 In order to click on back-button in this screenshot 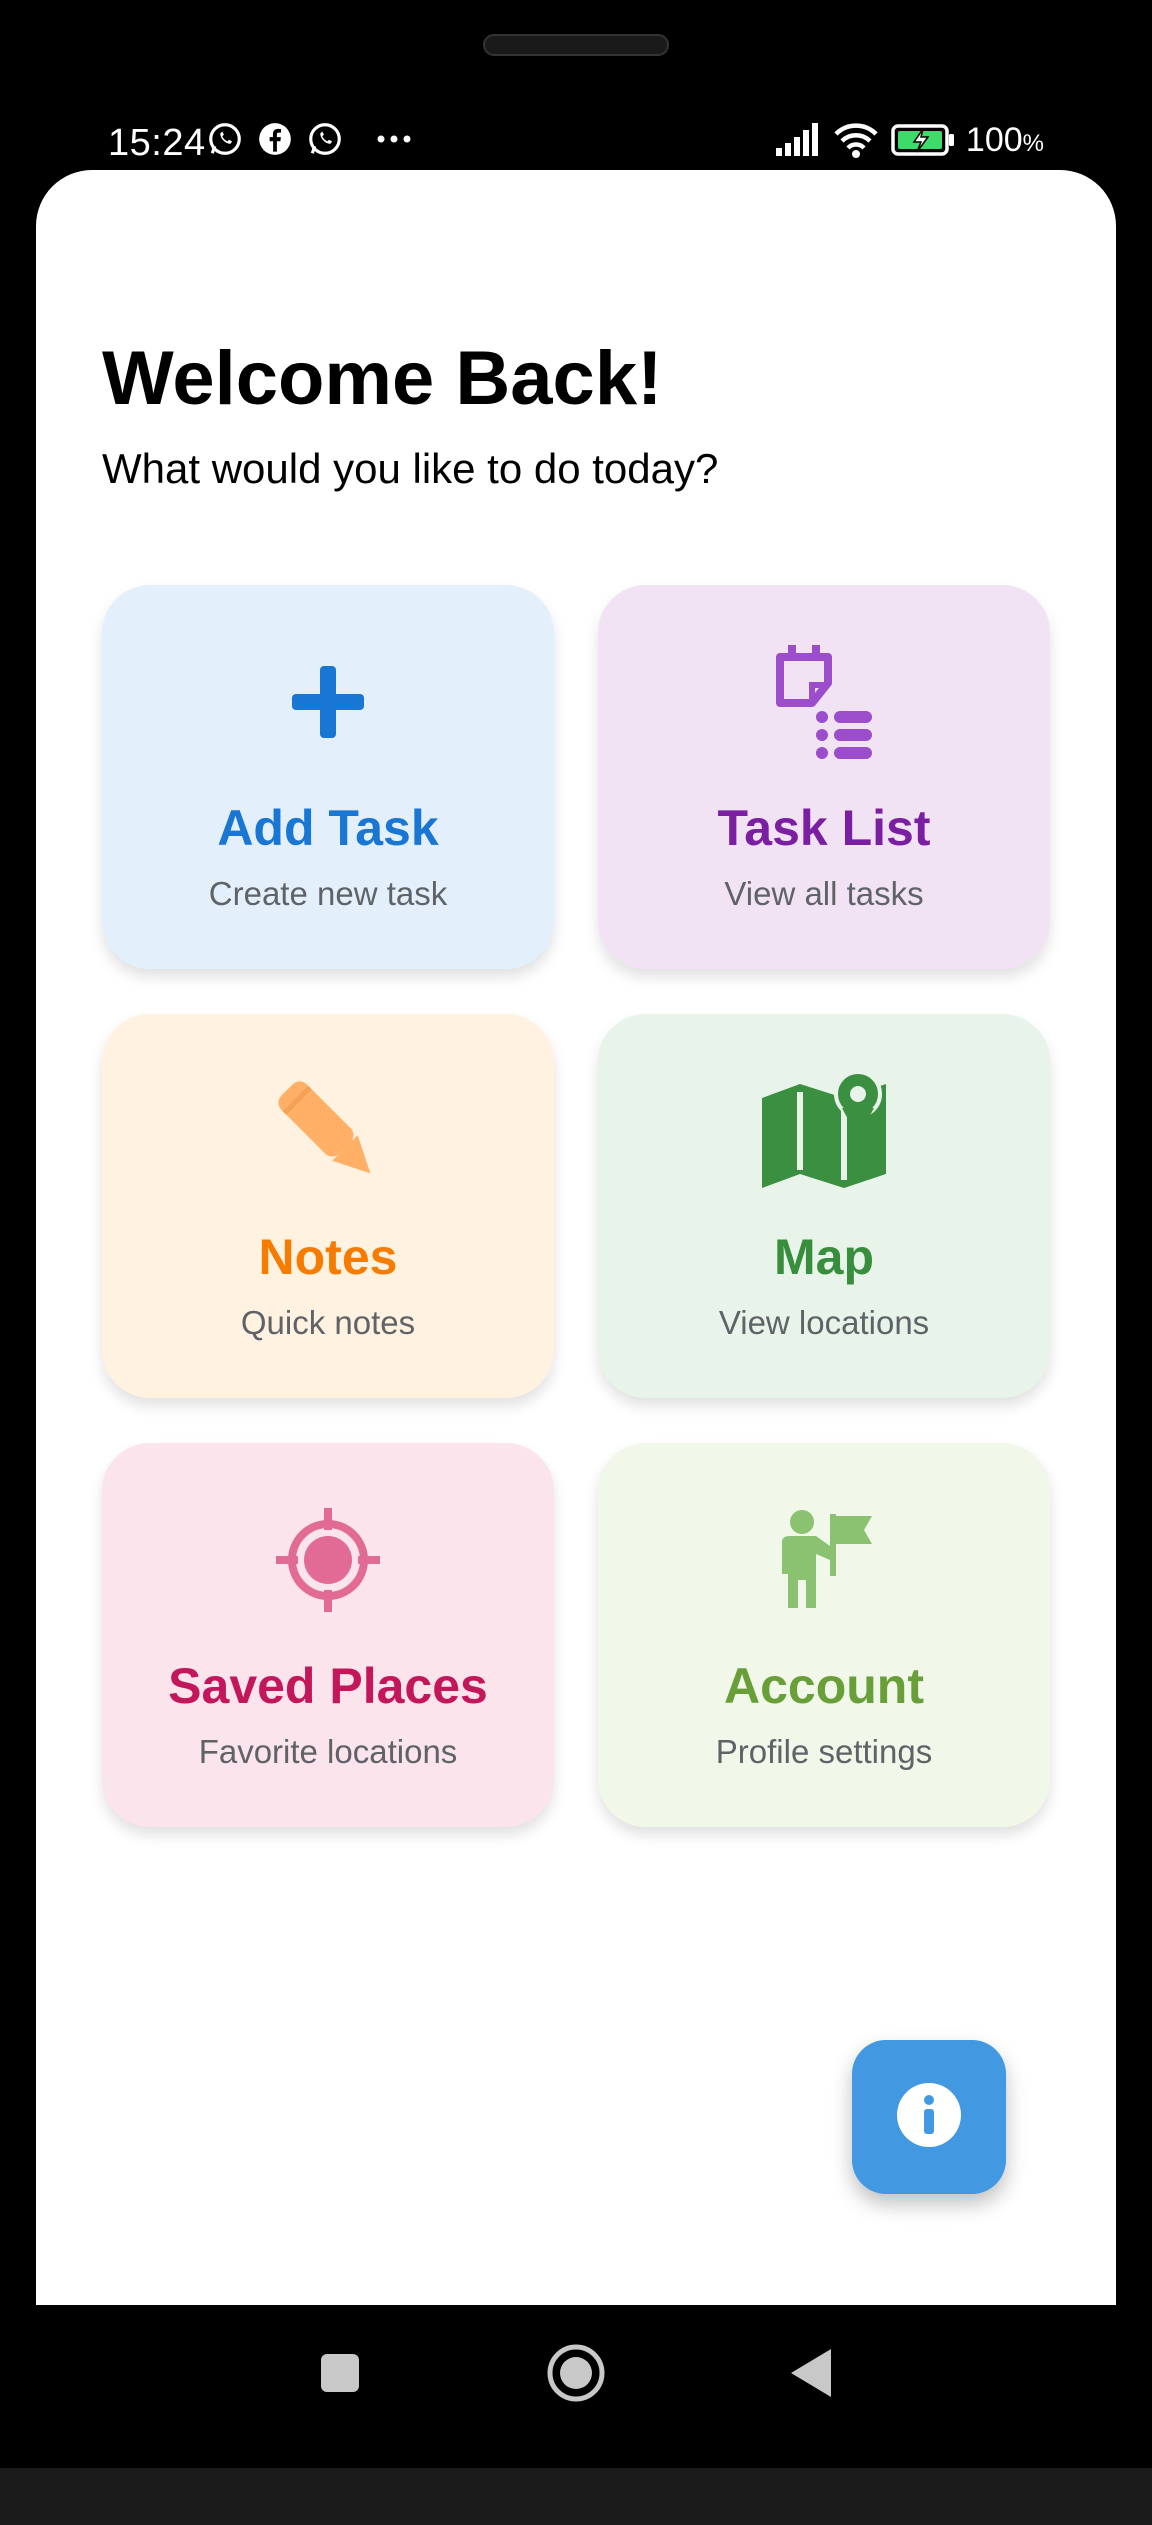, I will do `click(811, 2375)`.